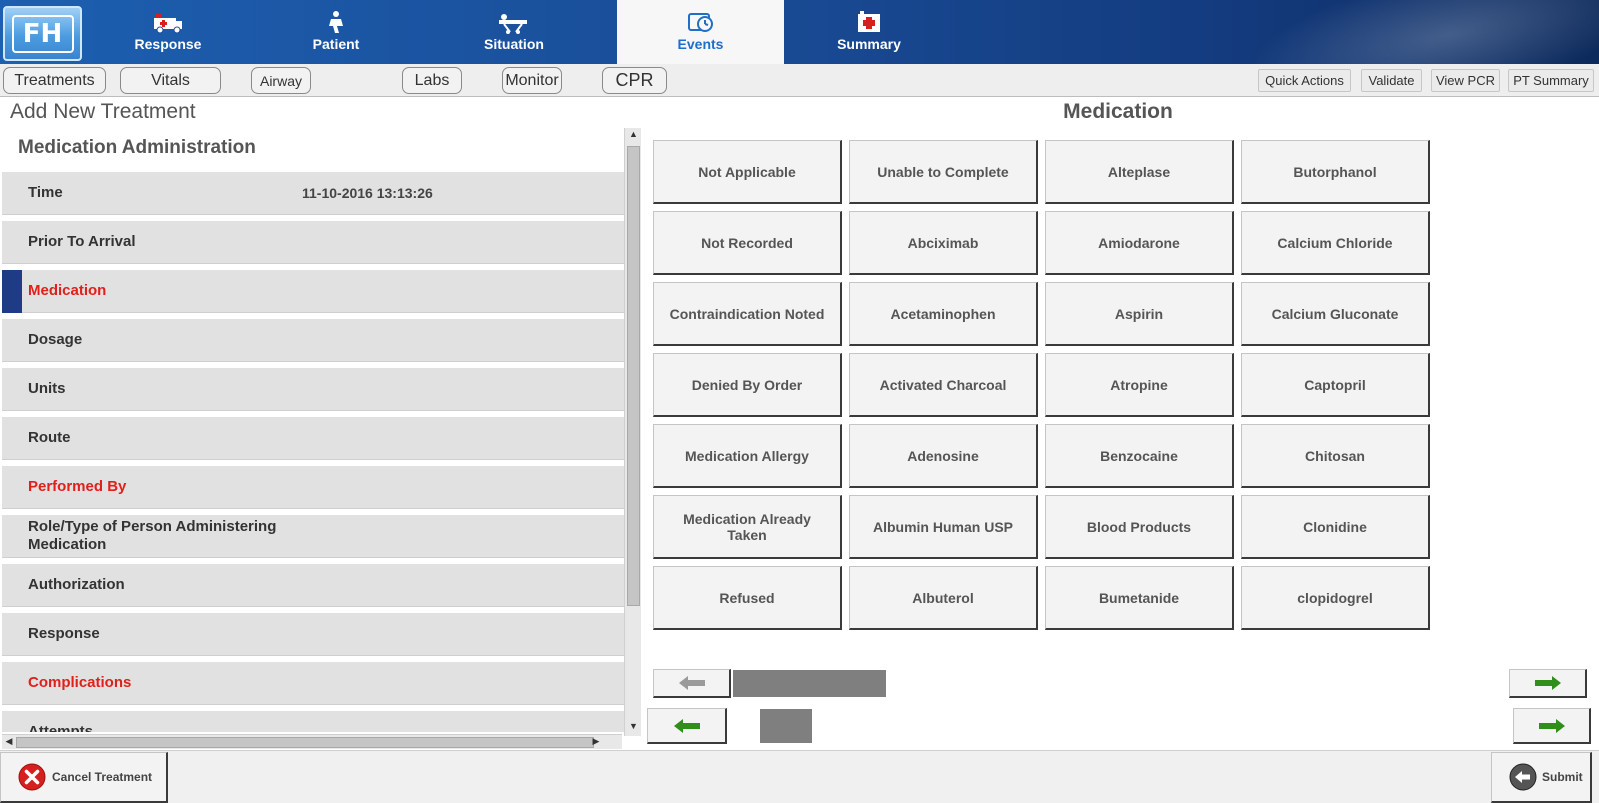  Describe the element at coordinates (1335, 314) in the screenshot. I see `medication-option-button: Calcium Gluconate` at that location.